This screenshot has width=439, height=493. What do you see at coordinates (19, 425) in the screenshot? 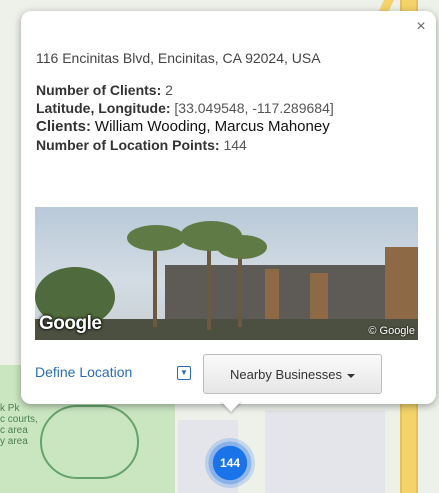
I see `park-label: k Pk c courts, c area y area` at bounding box center [19, 425].